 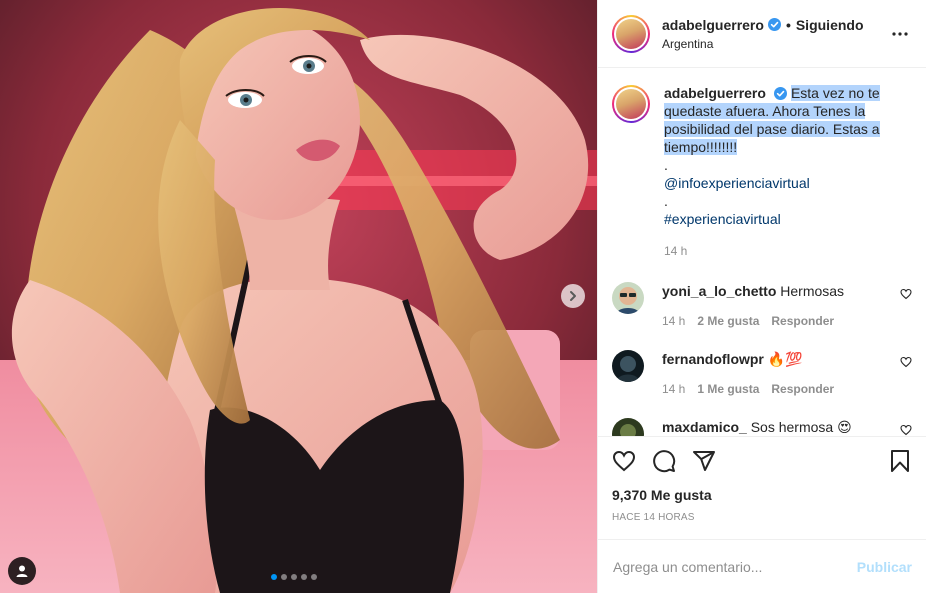 What do you see at coordinates (781, 251) in the screenshot?
I see `caption-time: 14 h` at bounding box center [781, 251].